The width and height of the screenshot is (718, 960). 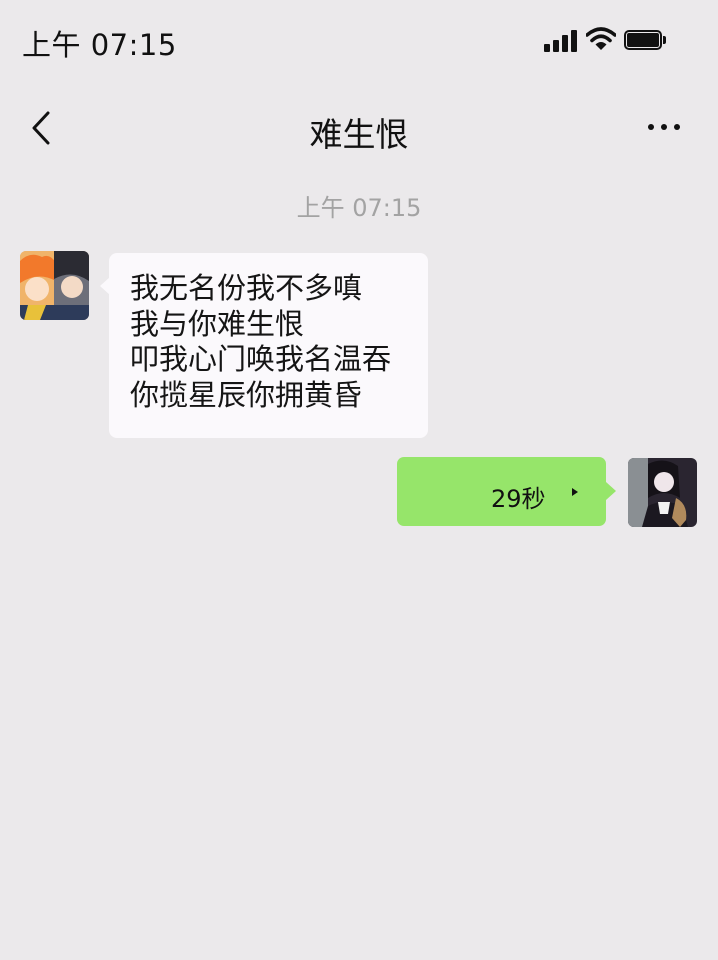 What do you see at coordinates (246, 288) in the screenshot?
I see `message-line: 我无名份我不多嗔` at bounding box center [246, 288].